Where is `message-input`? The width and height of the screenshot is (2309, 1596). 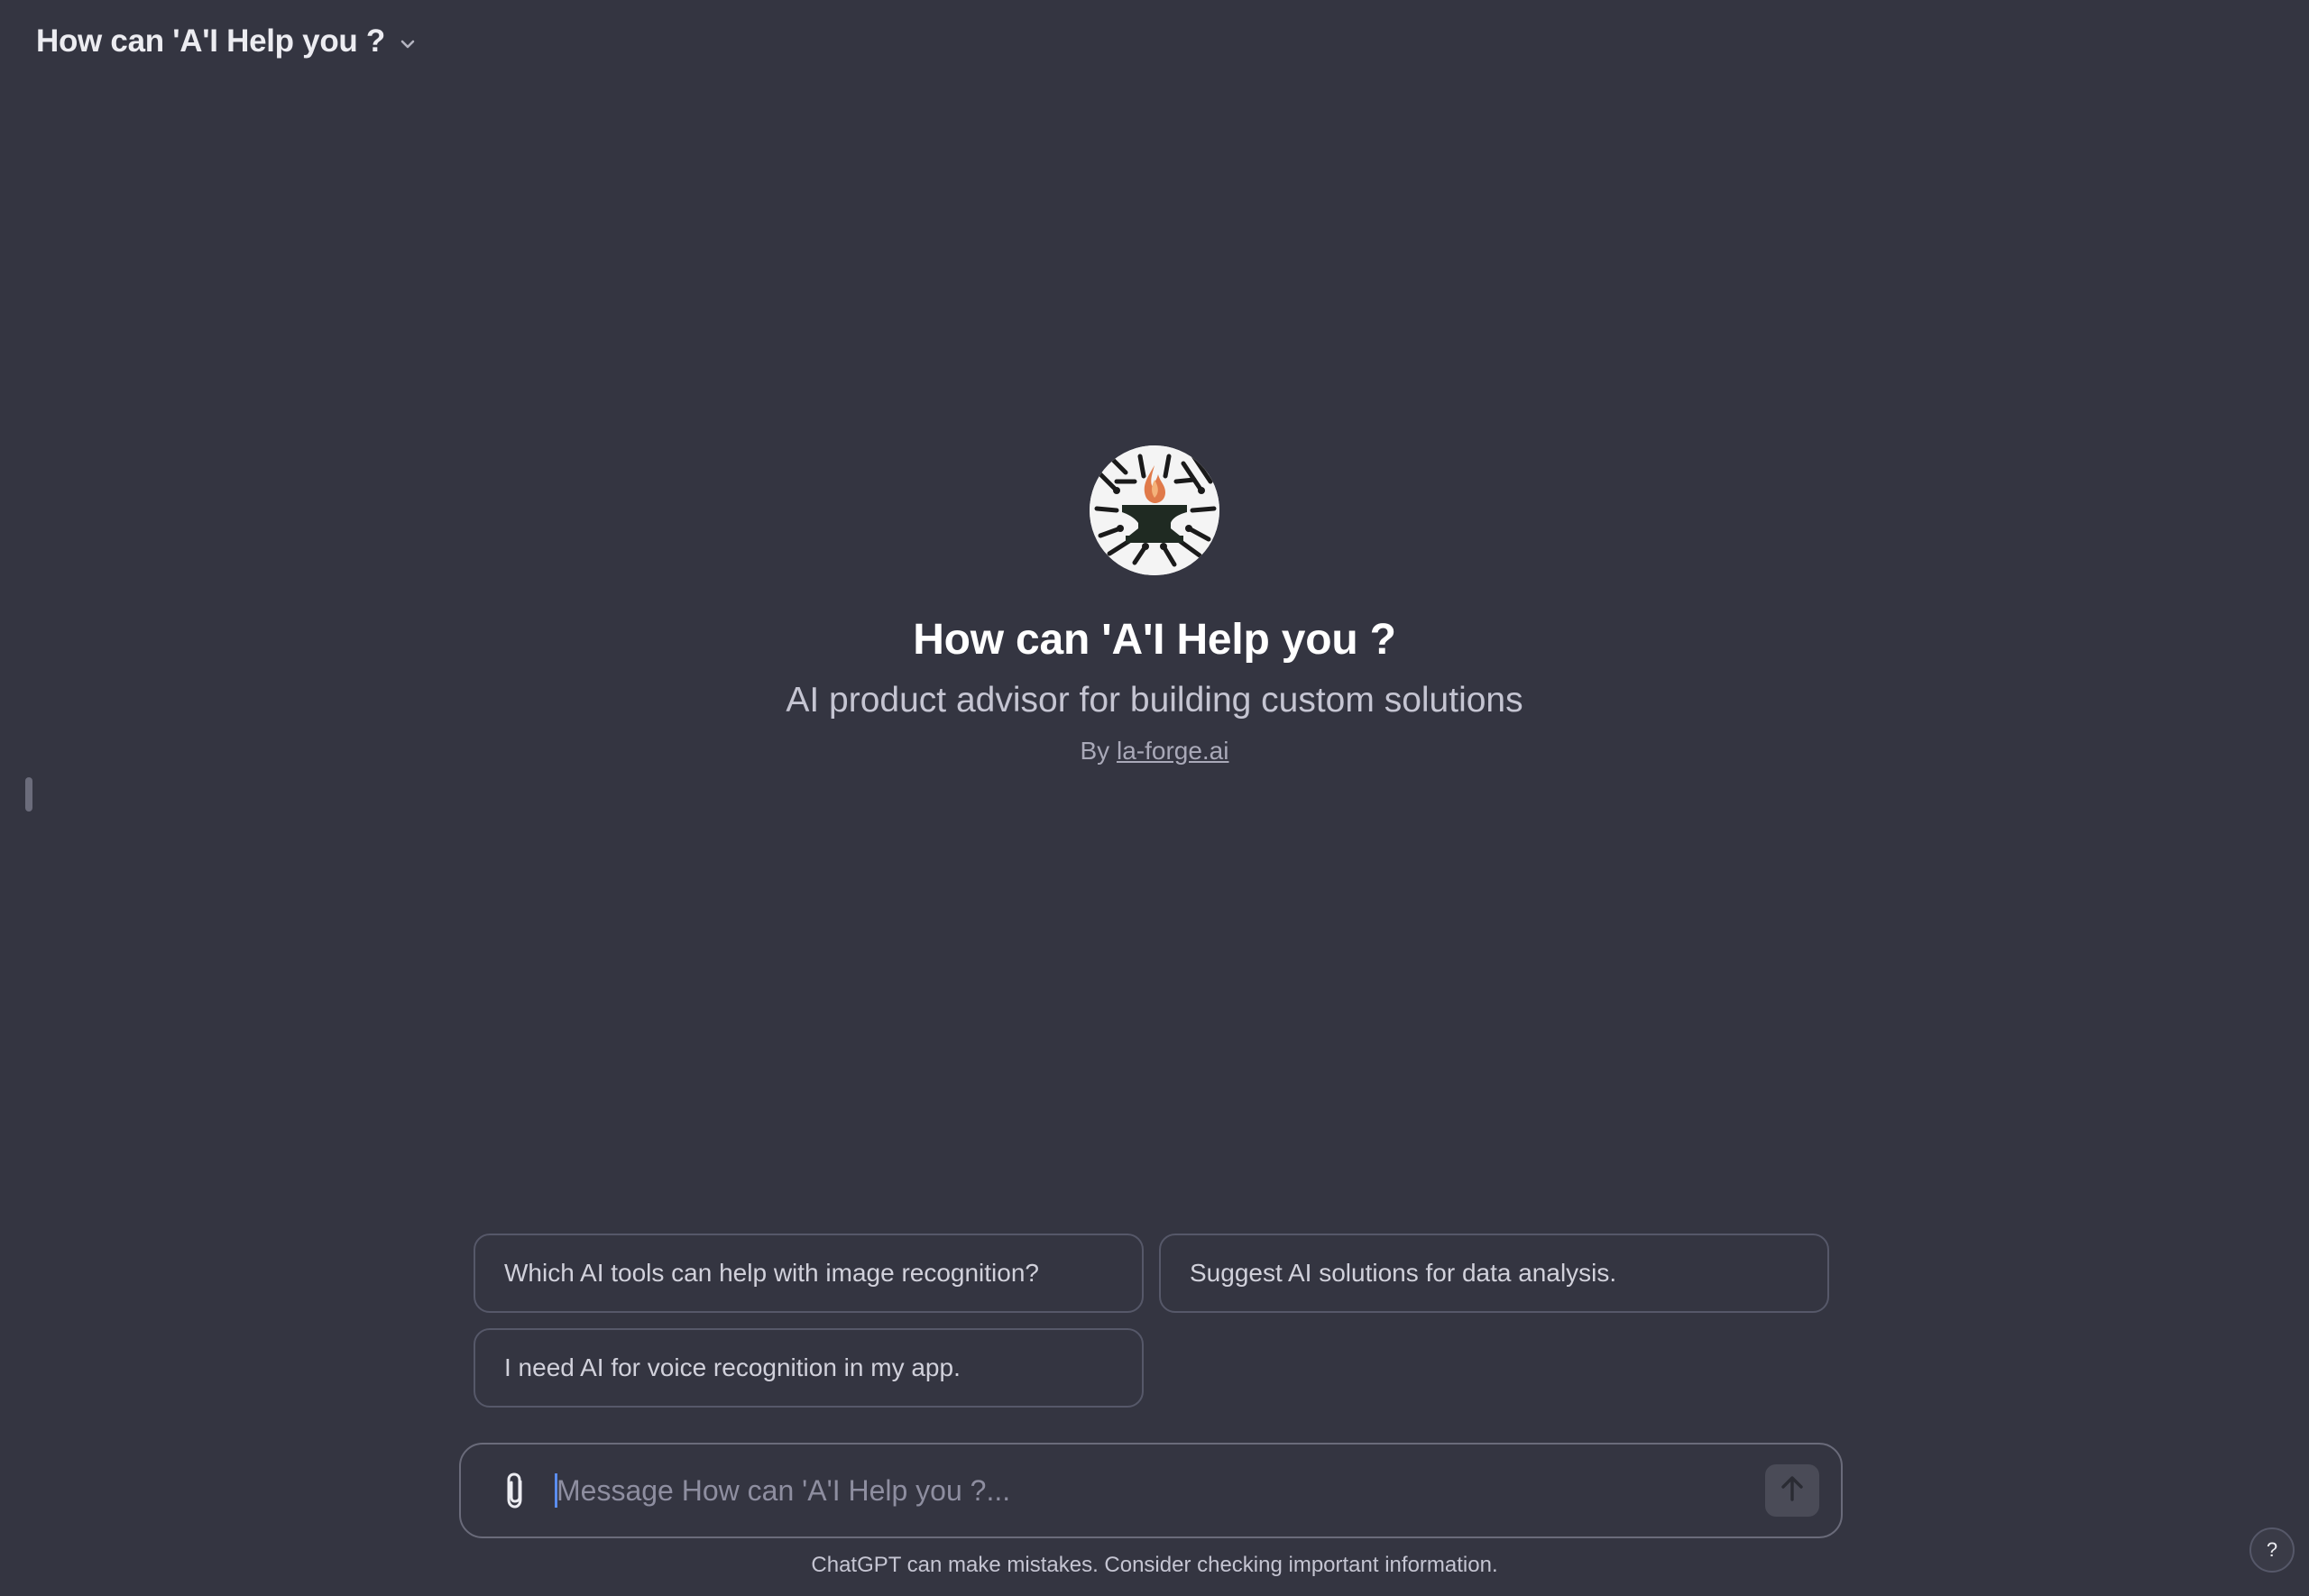 message-input is located at coordinates (1151, 1490).